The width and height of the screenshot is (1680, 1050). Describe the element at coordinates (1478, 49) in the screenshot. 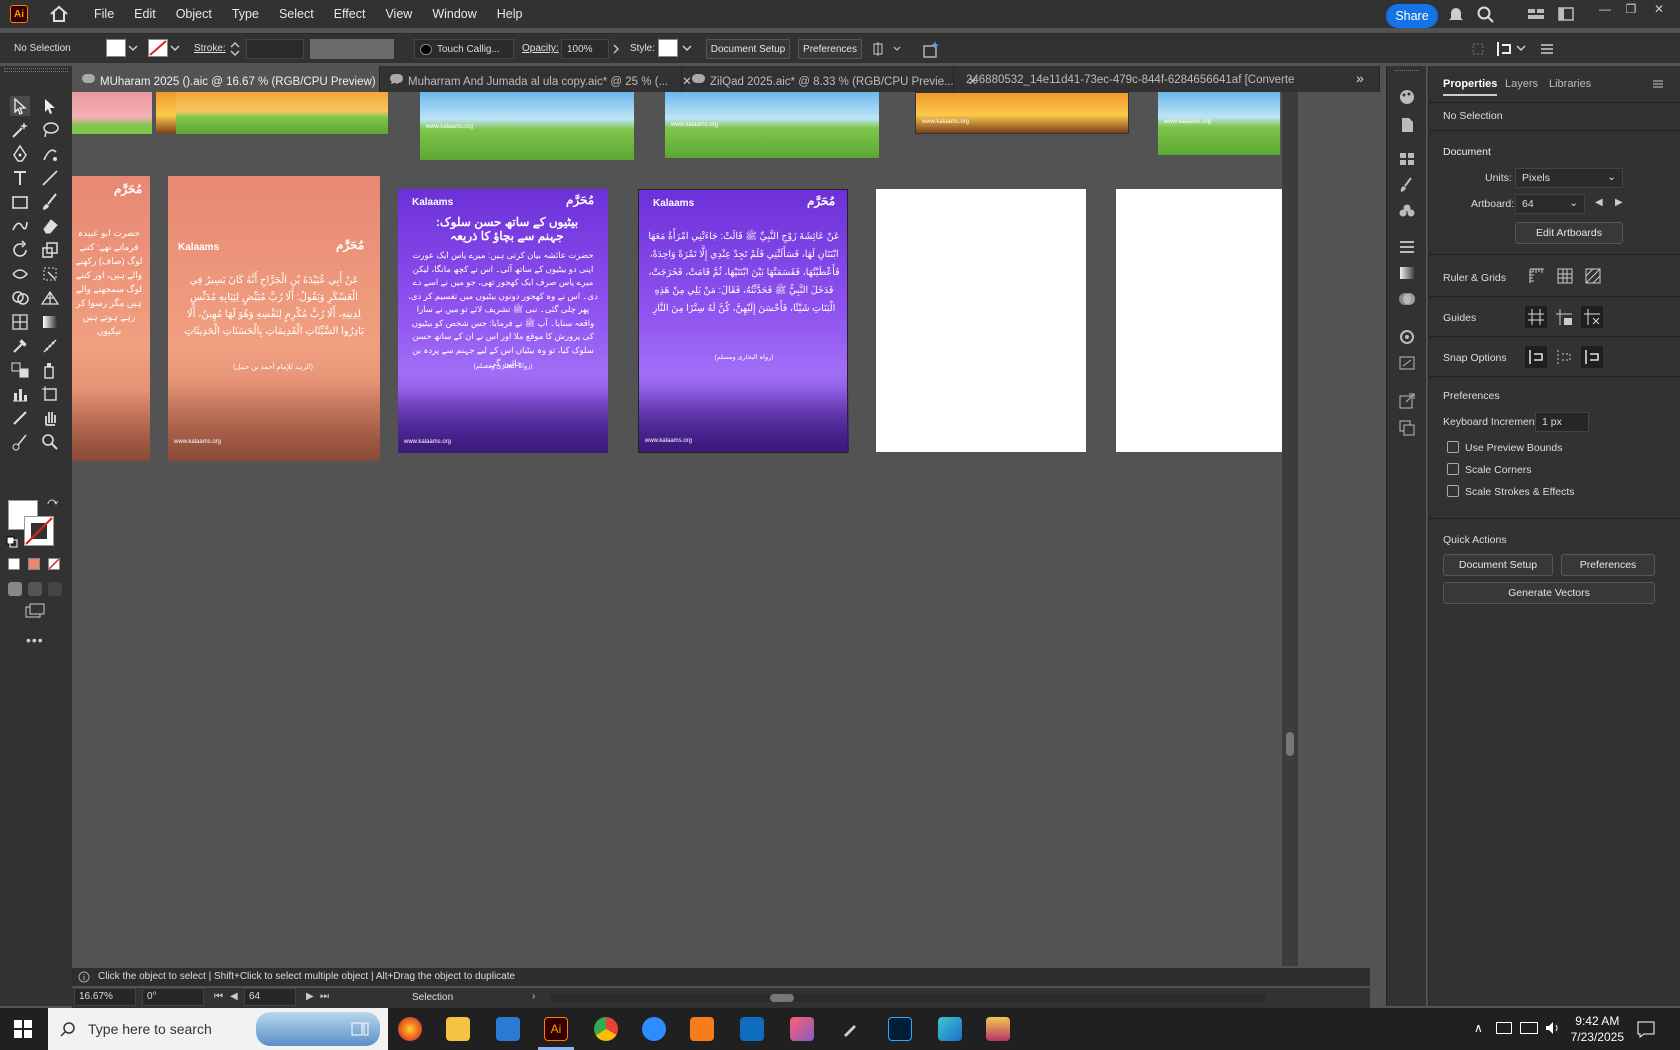

I see `isolate-icon` at that location.